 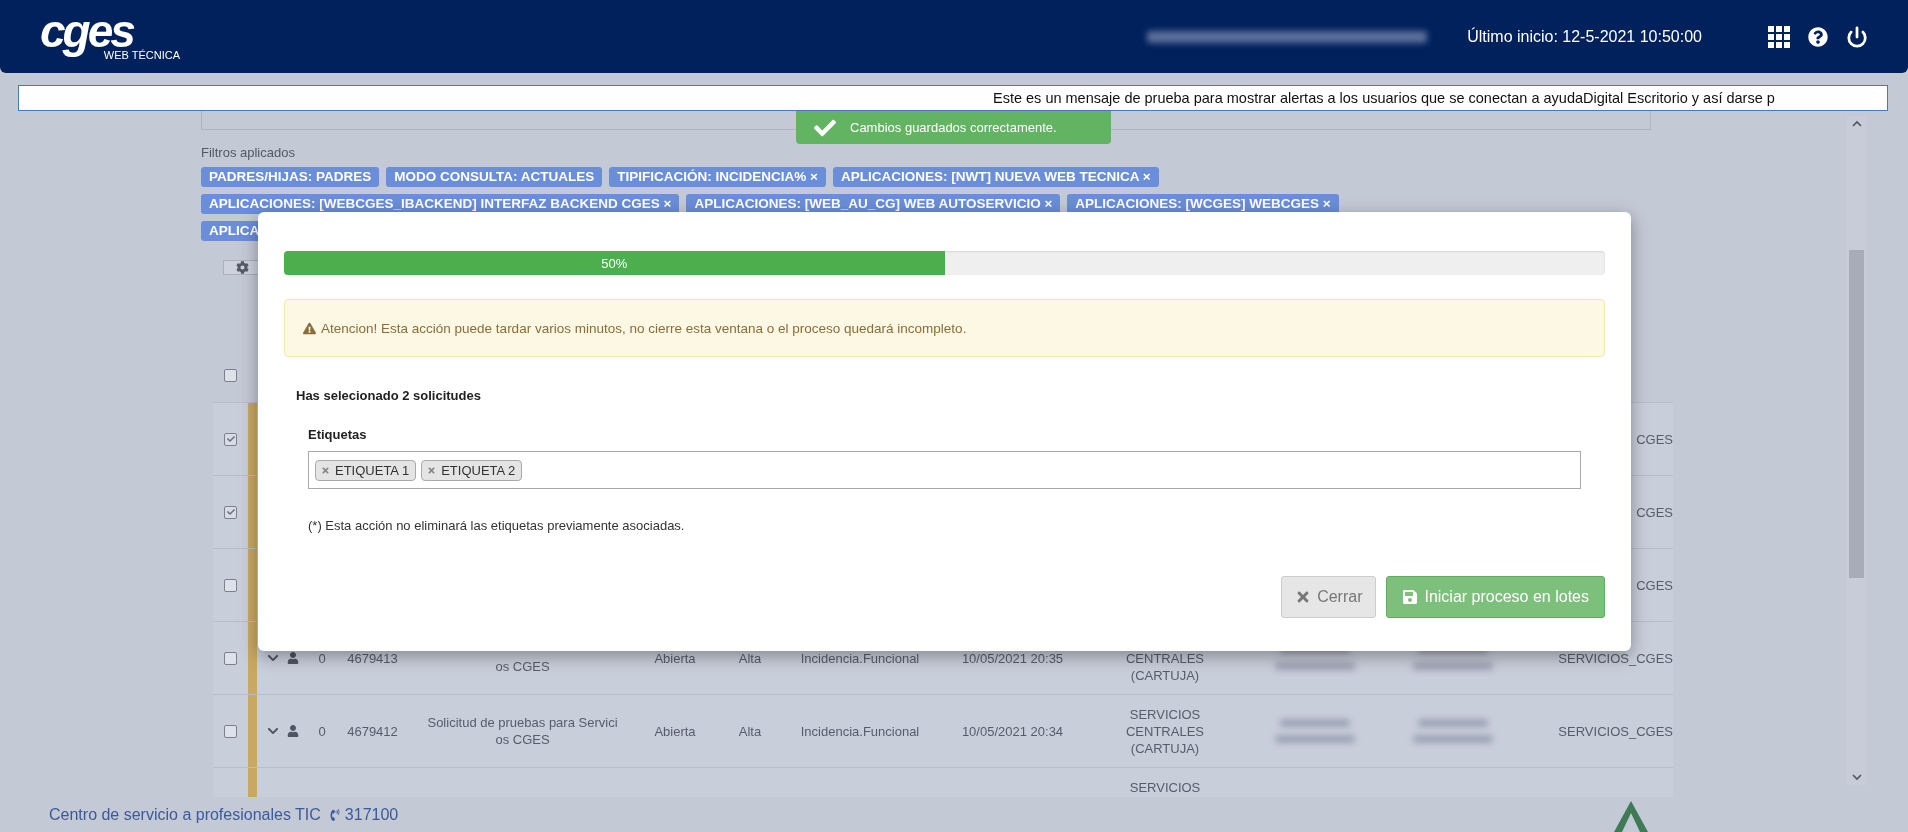 I want to click on filter-tag: PADRES/HIJAS: PADRES, so click(x=290, y=177).